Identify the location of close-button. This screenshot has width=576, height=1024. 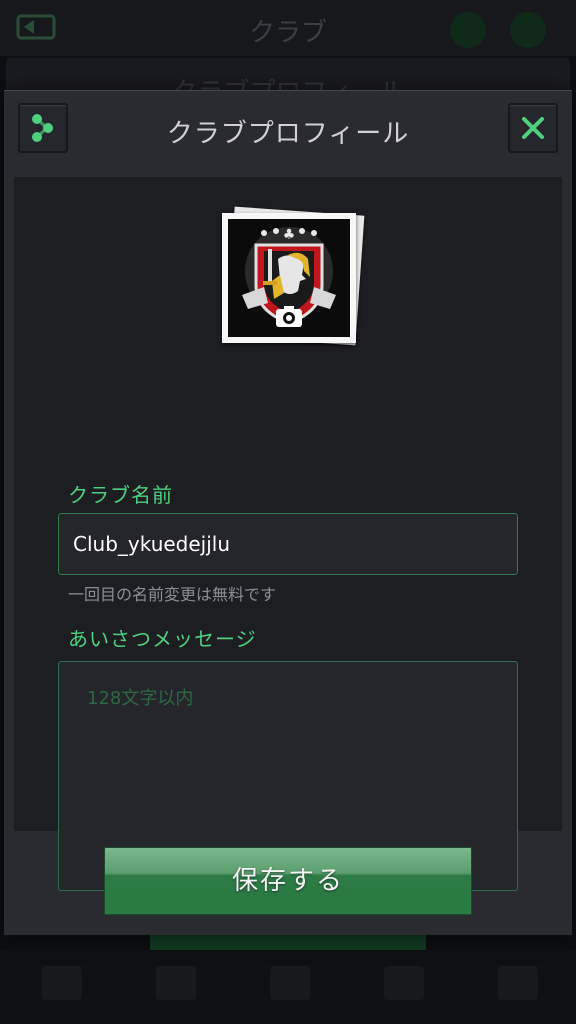
(533, 128).